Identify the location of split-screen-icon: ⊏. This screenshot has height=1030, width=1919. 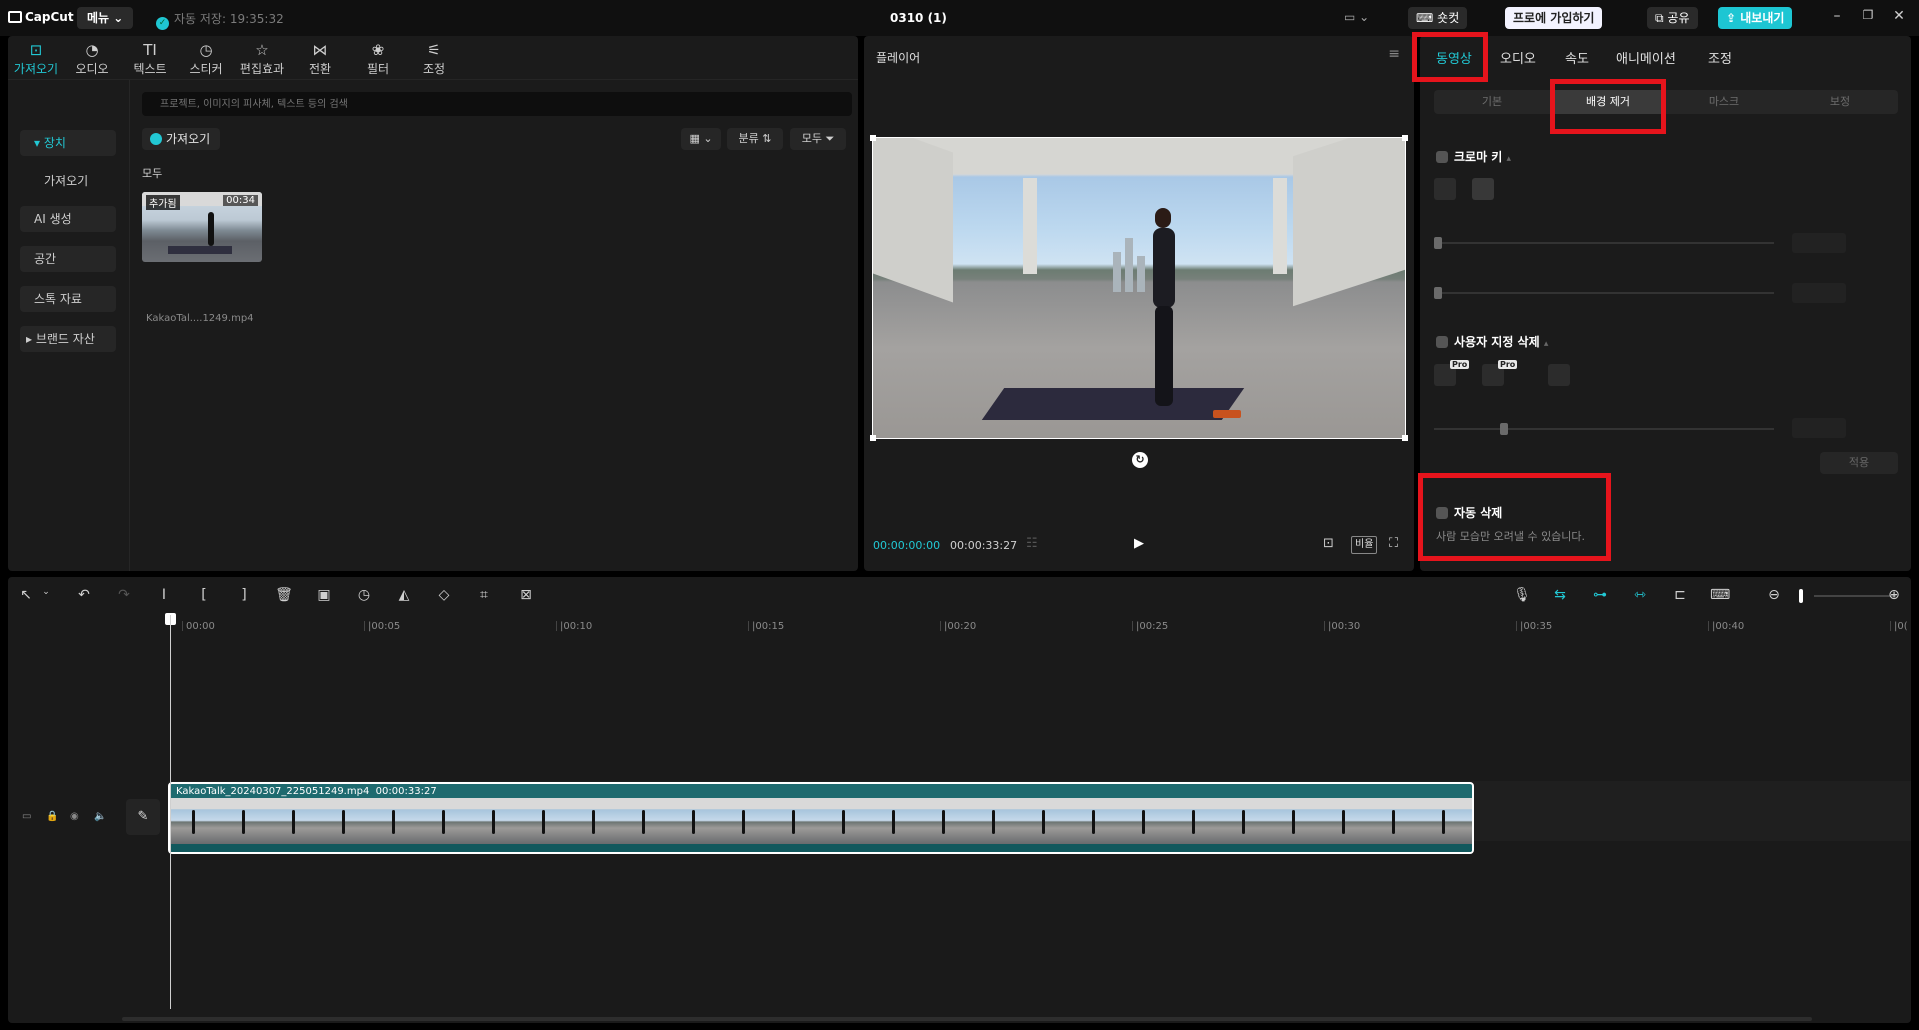
(1680, 595).